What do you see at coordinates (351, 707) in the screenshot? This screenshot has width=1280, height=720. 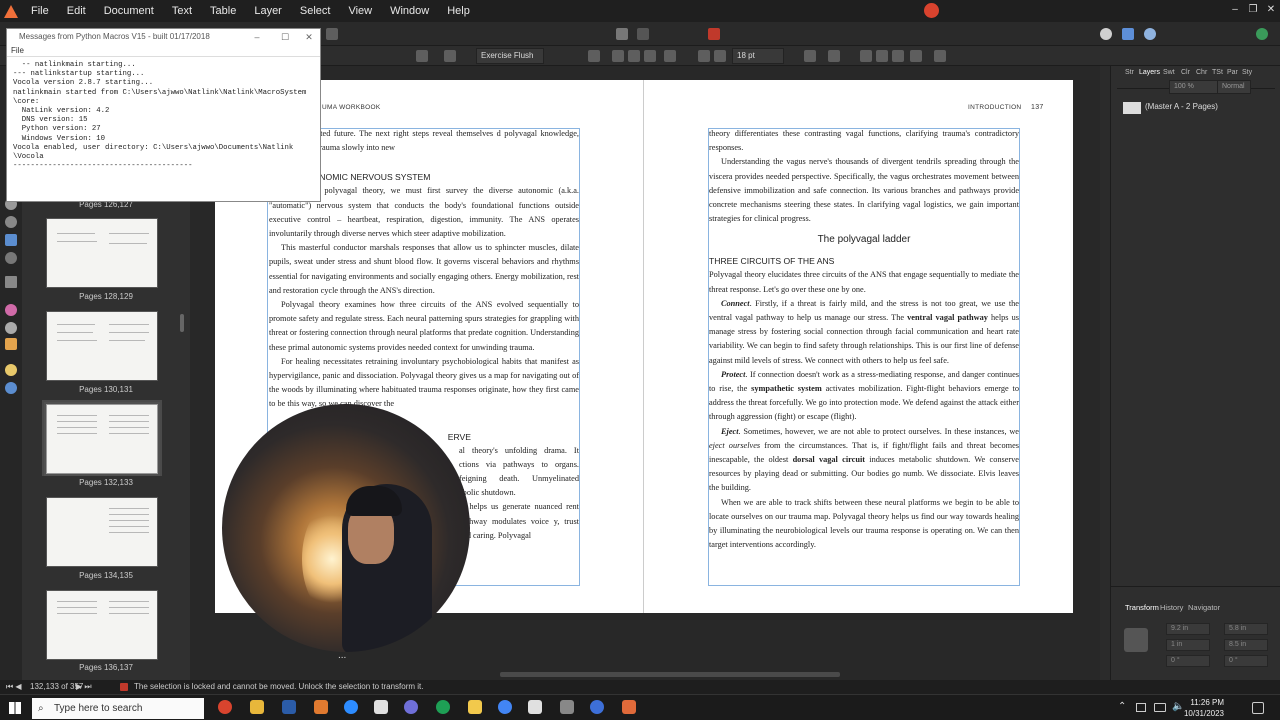 I see `zoom-icon` at bounding box center [351, 707].